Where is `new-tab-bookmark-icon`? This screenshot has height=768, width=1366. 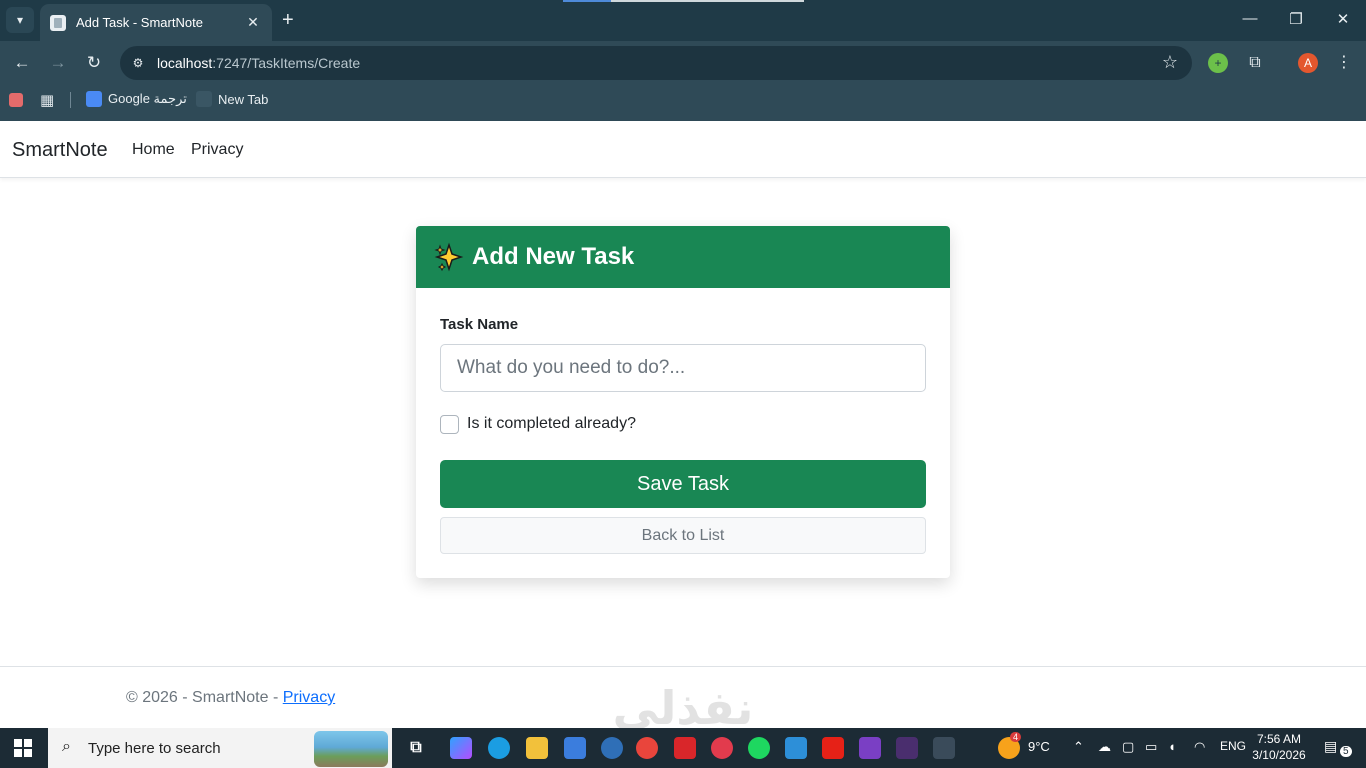 new-tab-bookmark-icon is located at coordinates (204, 99).